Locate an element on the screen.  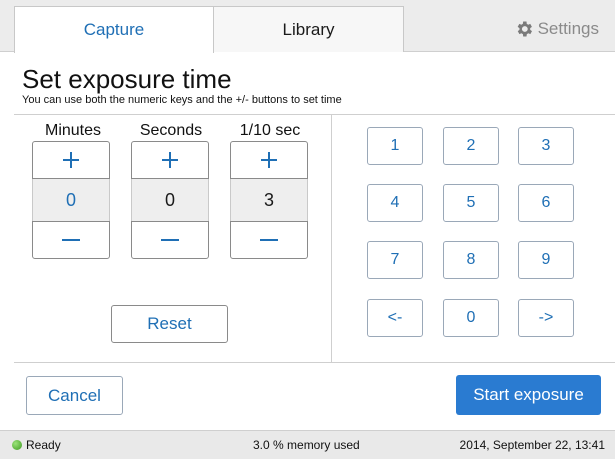
key-4: 4 is located at coordinates (395, 203).